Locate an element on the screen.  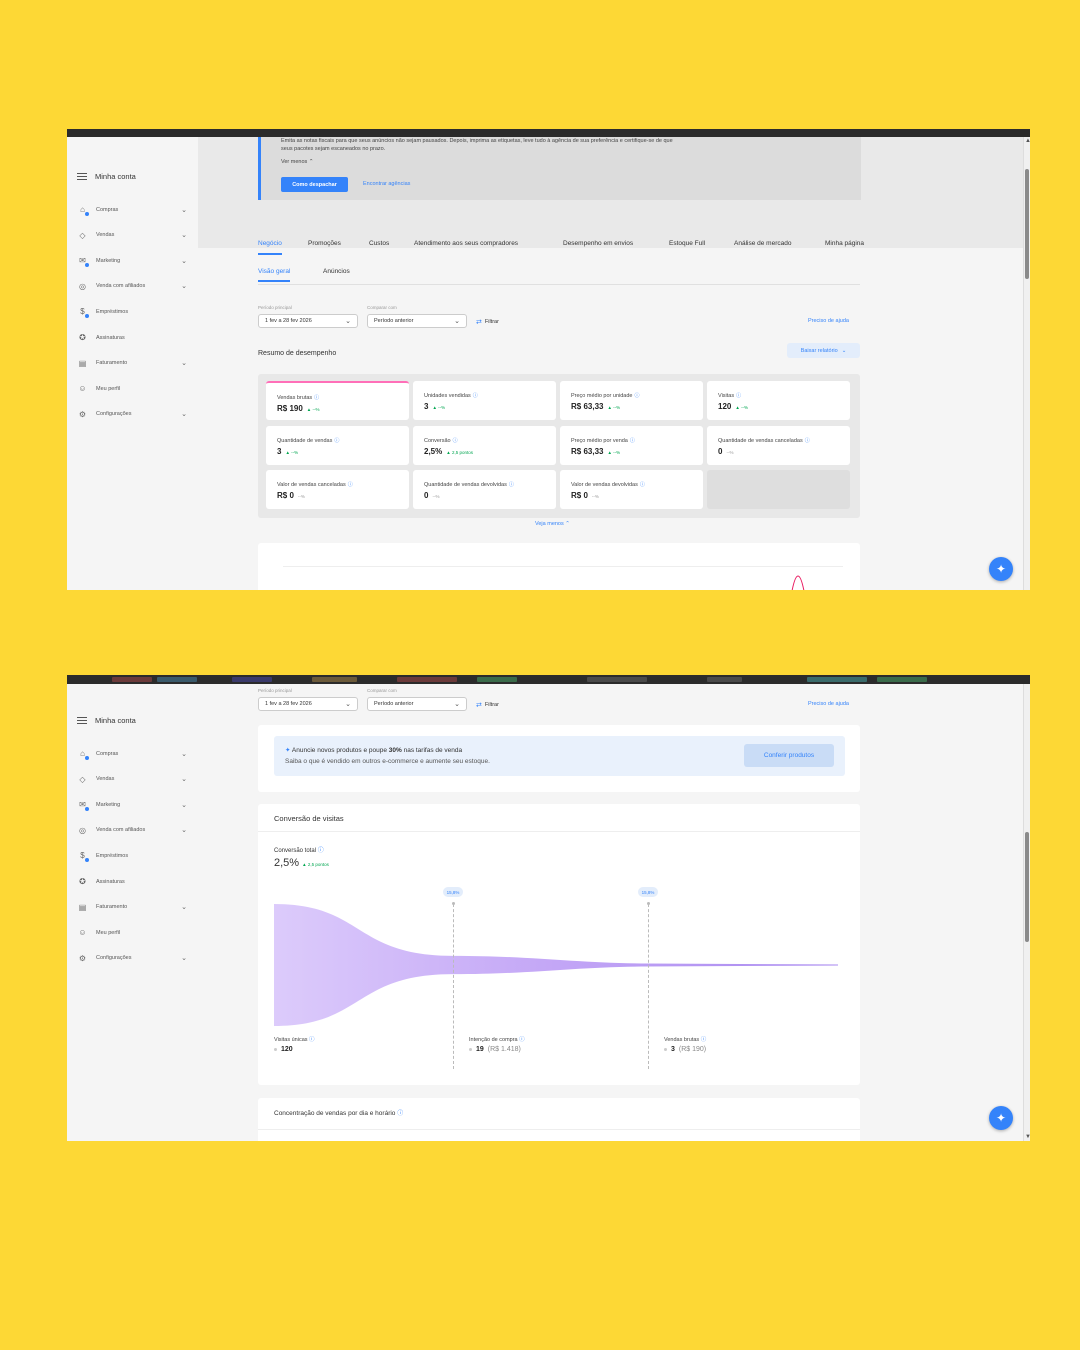
kpi-card: Valor de vendas devolvidas ⓘ R$ 0 --% is located at coordinates (631, 489).